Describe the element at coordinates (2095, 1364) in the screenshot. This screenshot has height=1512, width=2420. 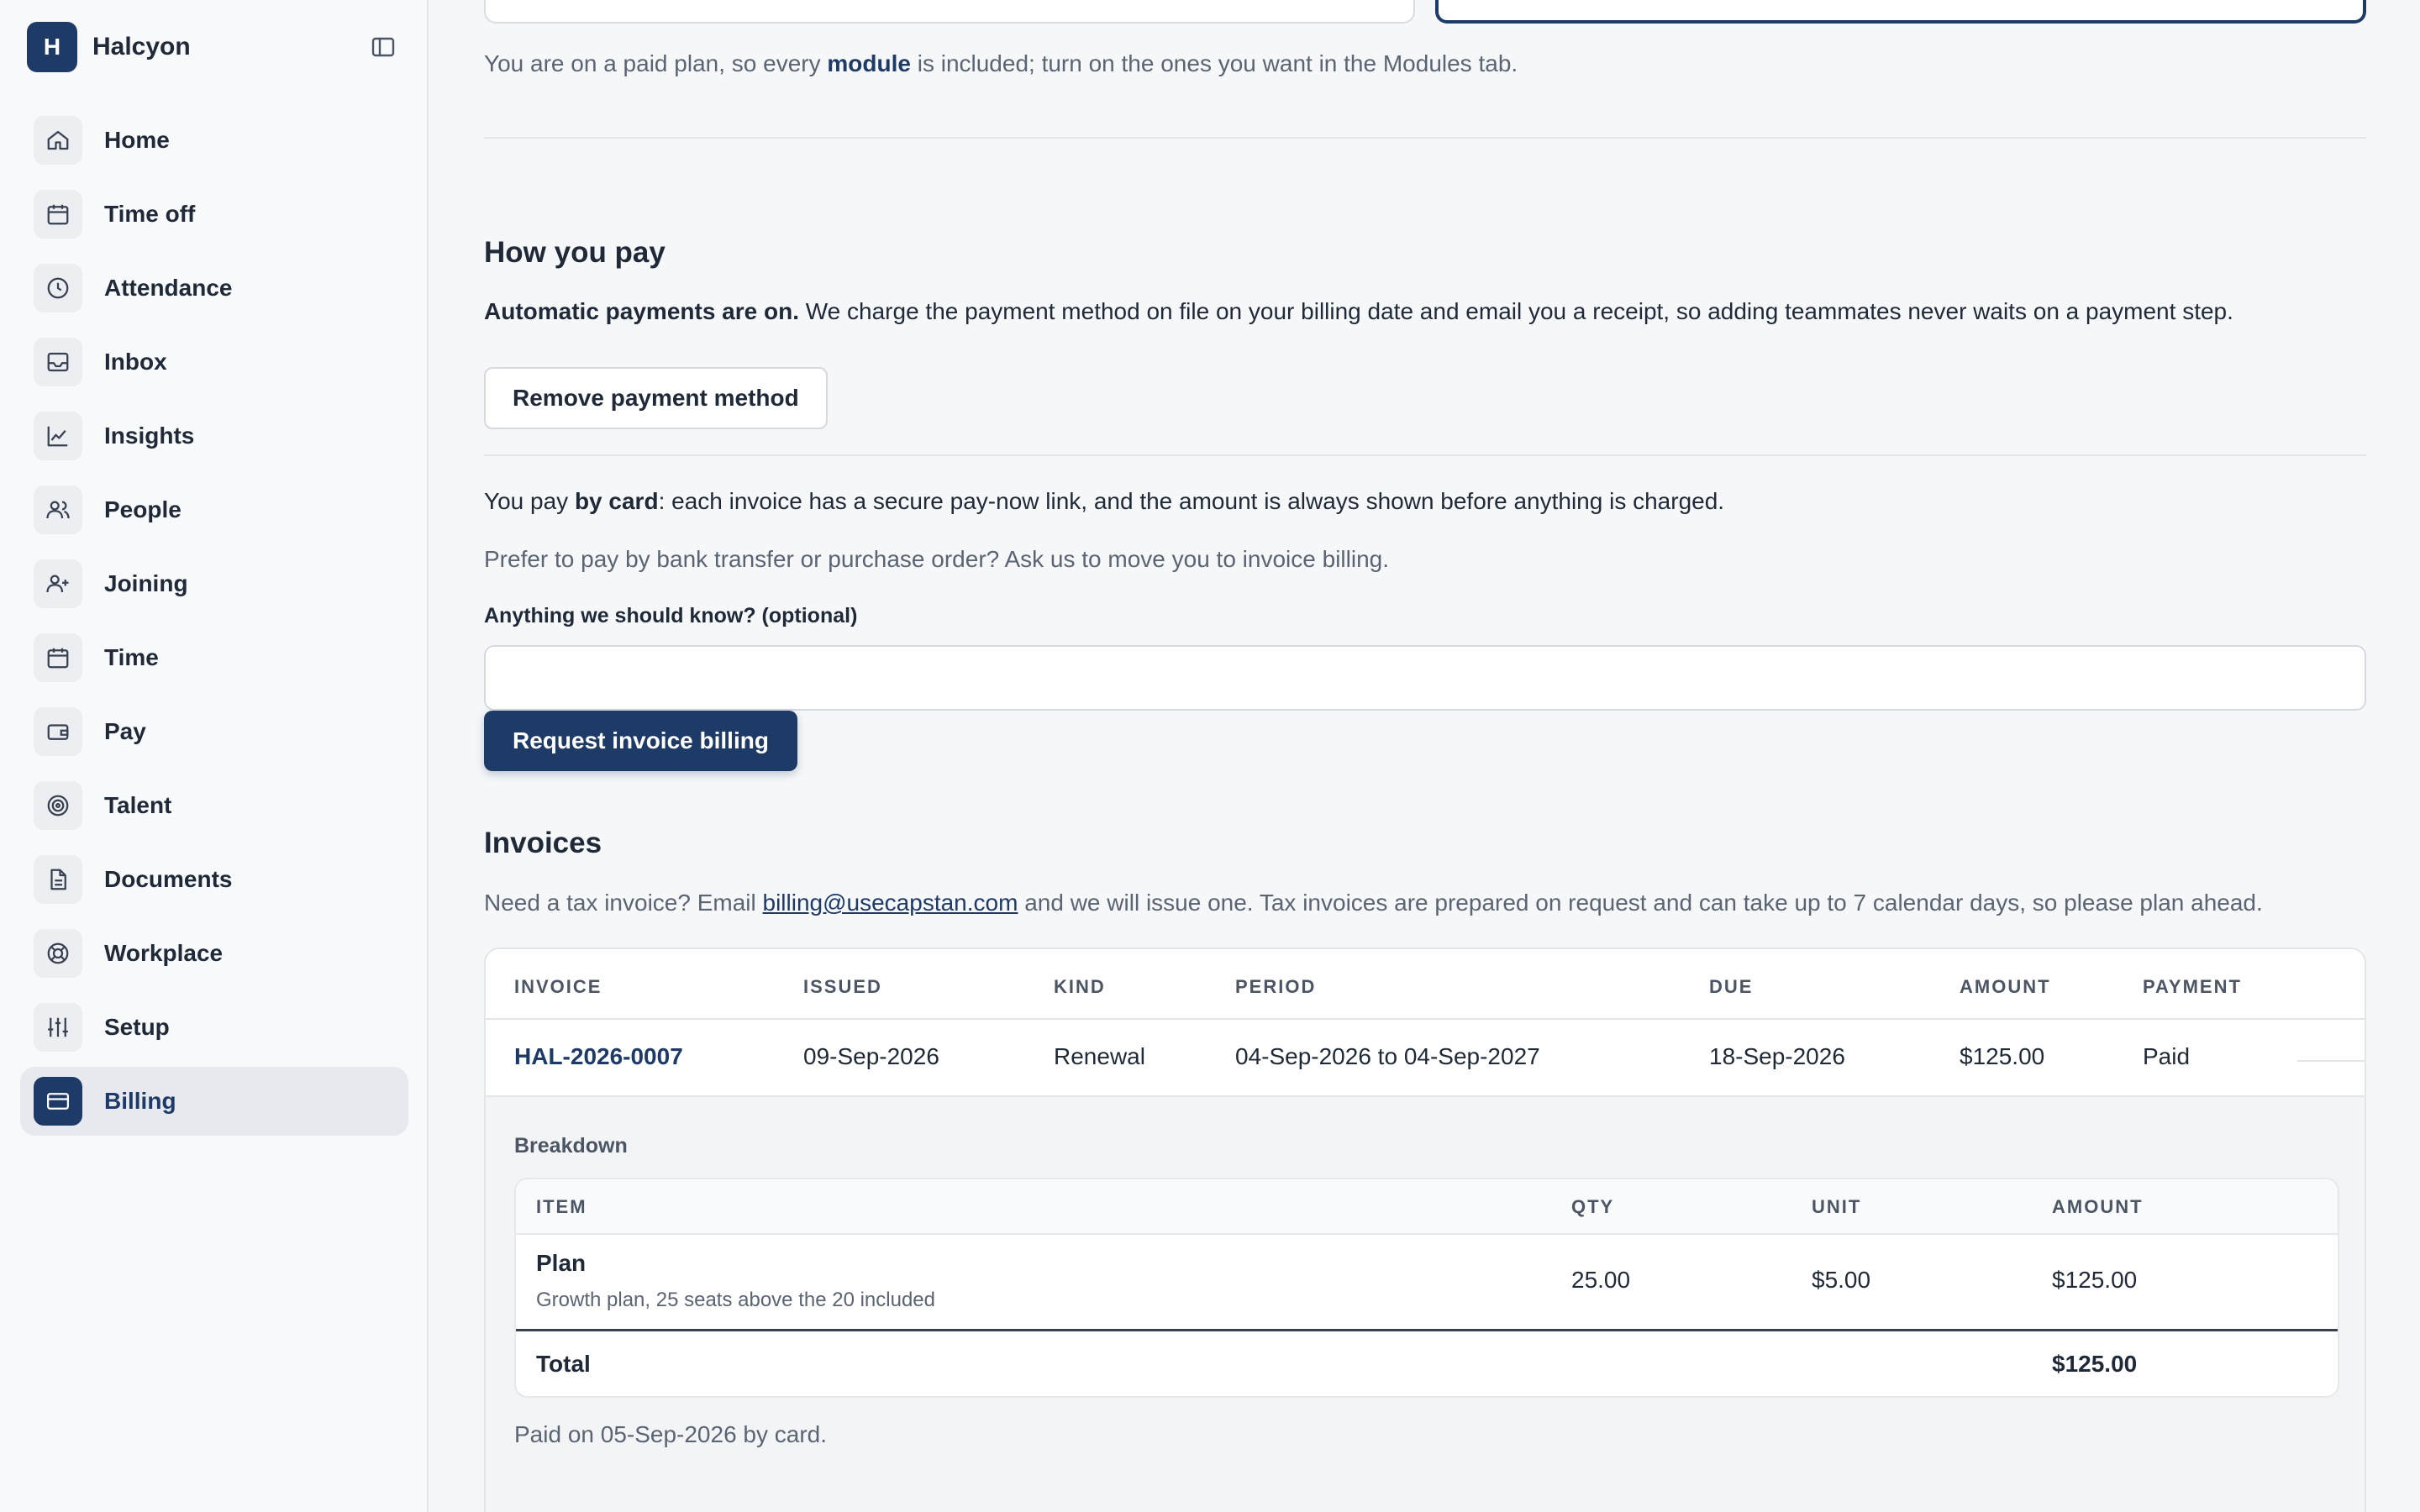
I see `breakdown-total-amount: $125.00` at that location.